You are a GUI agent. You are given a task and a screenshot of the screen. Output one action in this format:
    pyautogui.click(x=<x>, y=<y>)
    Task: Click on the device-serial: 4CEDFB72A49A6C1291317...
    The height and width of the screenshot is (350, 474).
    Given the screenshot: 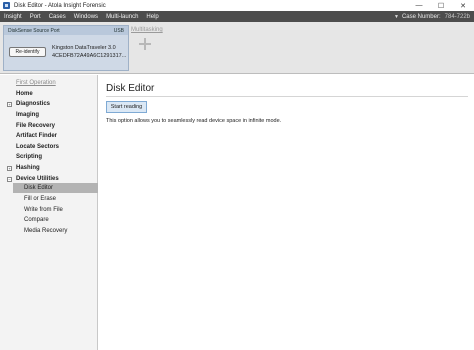 What is the action you would take?
    pyautogui.click(x=89, y=56)
    